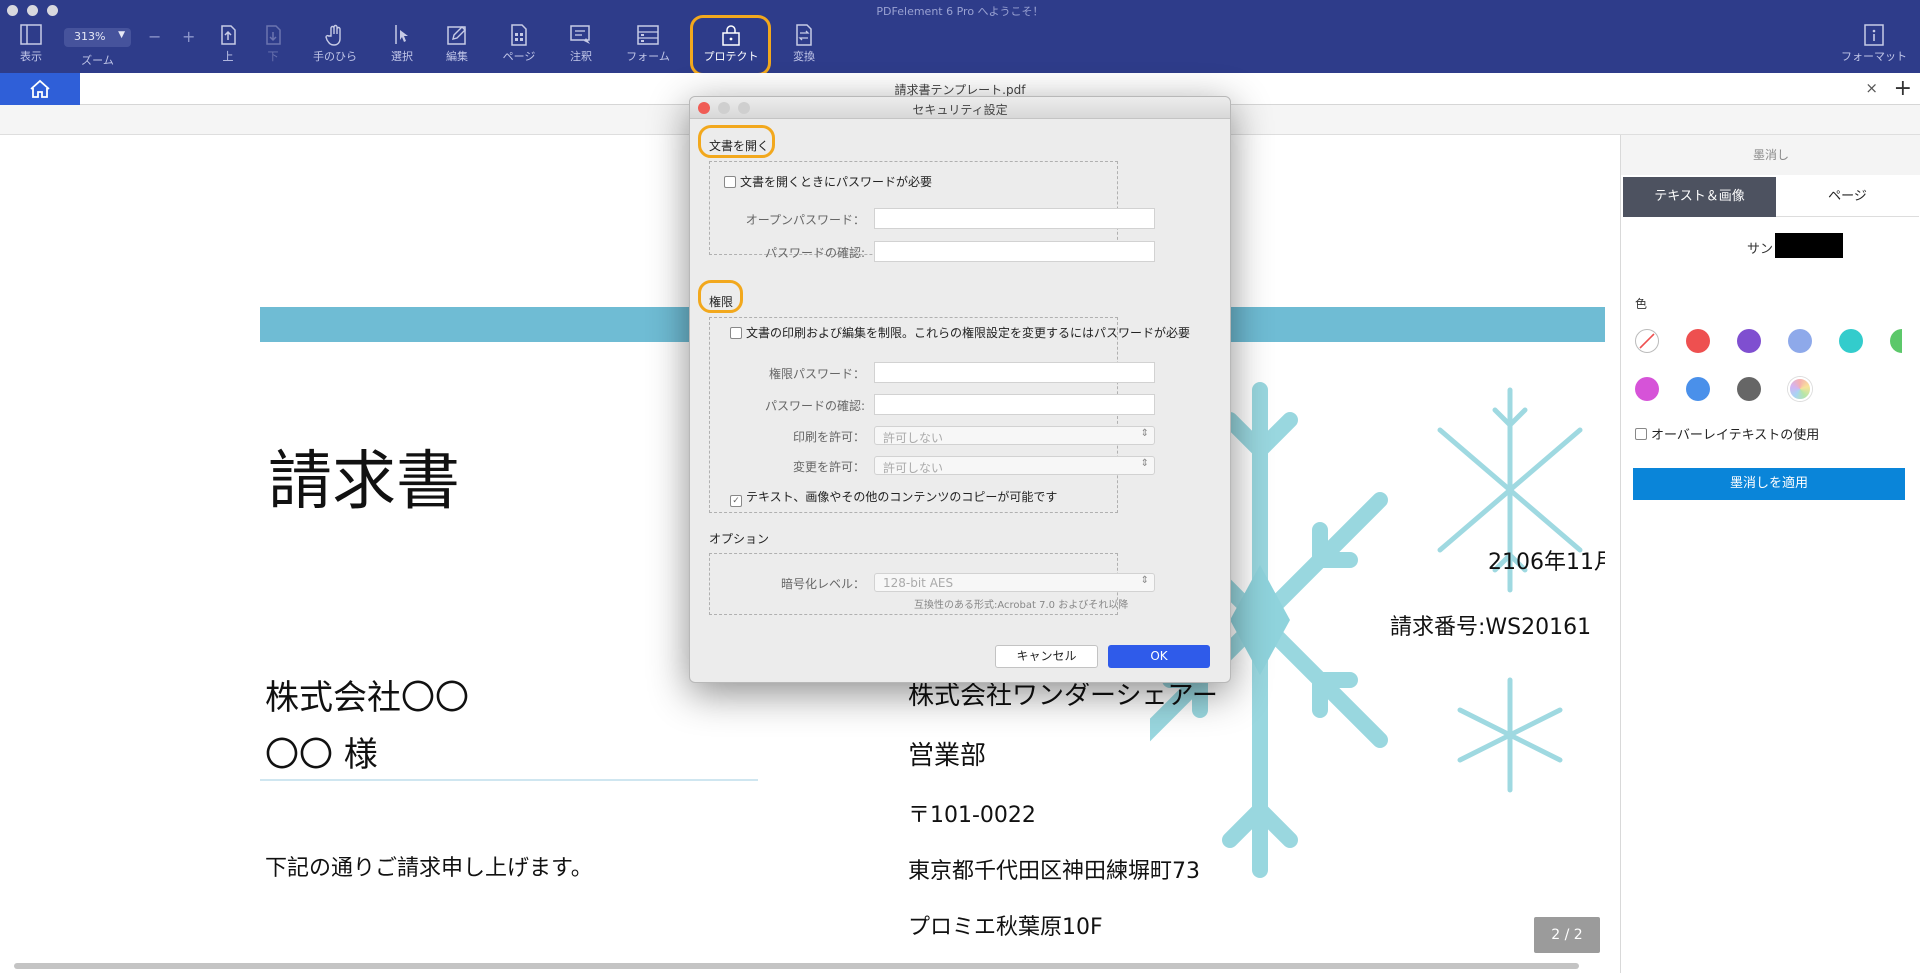  What do you see at coordinates (1749, 341) in the screenshot?
I see `color-swatch-purple` at bounding box center [1749, 341].